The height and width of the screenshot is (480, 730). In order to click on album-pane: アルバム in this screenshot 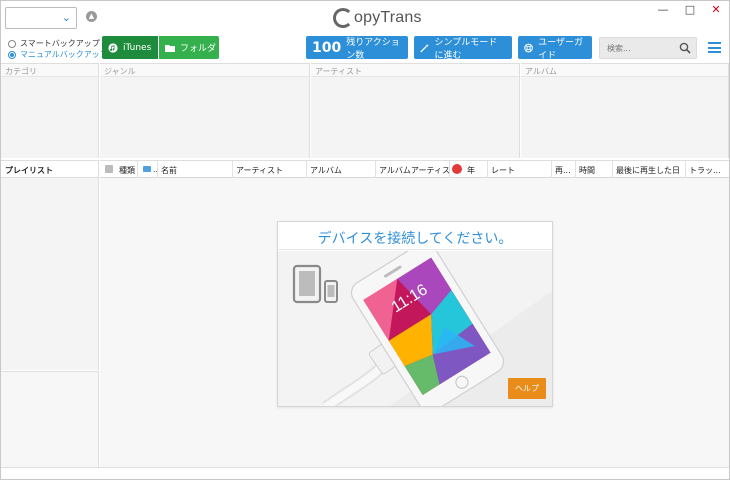, I will do `click(625, 110)`.